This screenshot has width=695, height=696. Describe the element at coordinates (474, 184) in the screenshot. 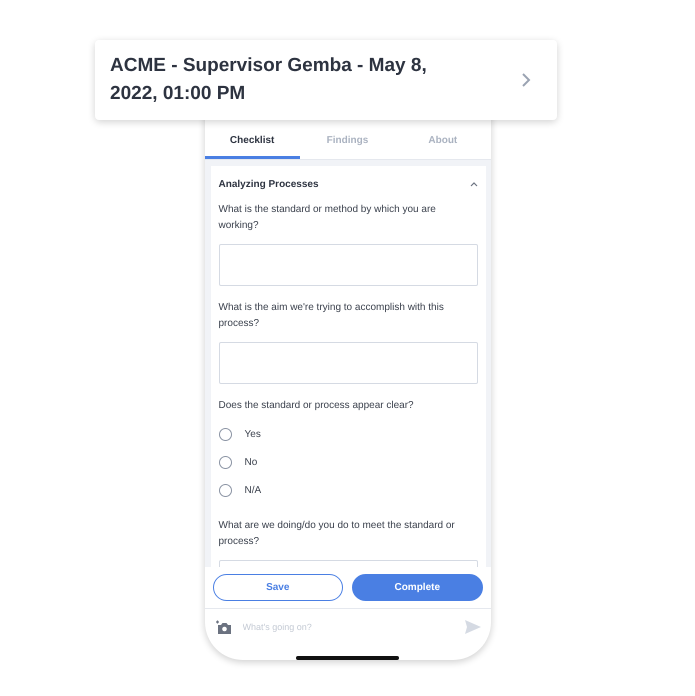

I see `collapse-caret-icon` at that location.